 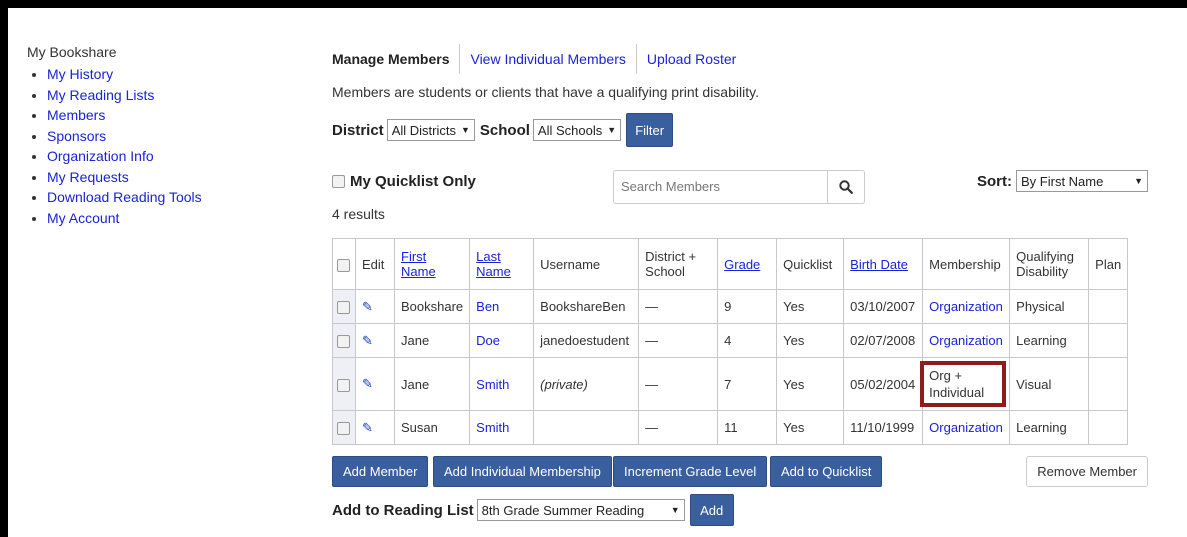 I want to click on sidebar-link-download-reading-tools: Download Reading Tools, so click(x=124, y=197).